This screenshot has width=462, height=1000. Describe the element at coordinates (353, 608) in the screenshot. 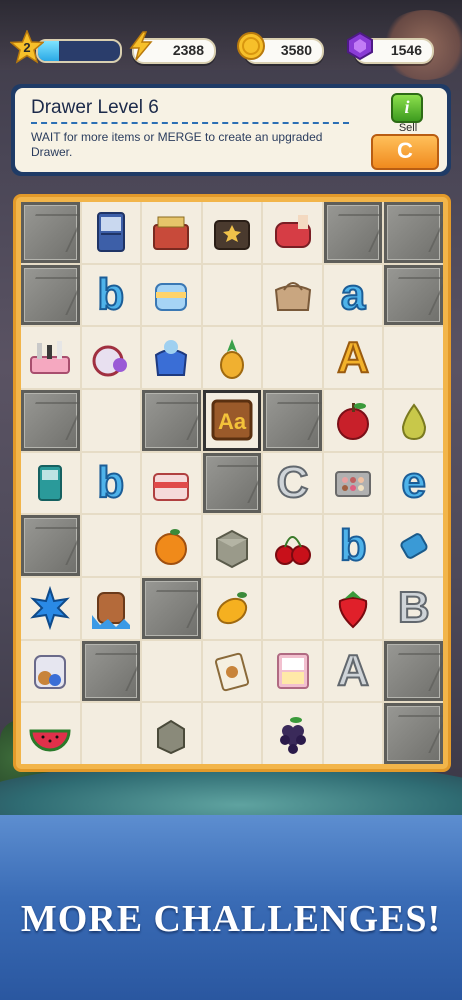

I see `strawberry-tile` at that location.